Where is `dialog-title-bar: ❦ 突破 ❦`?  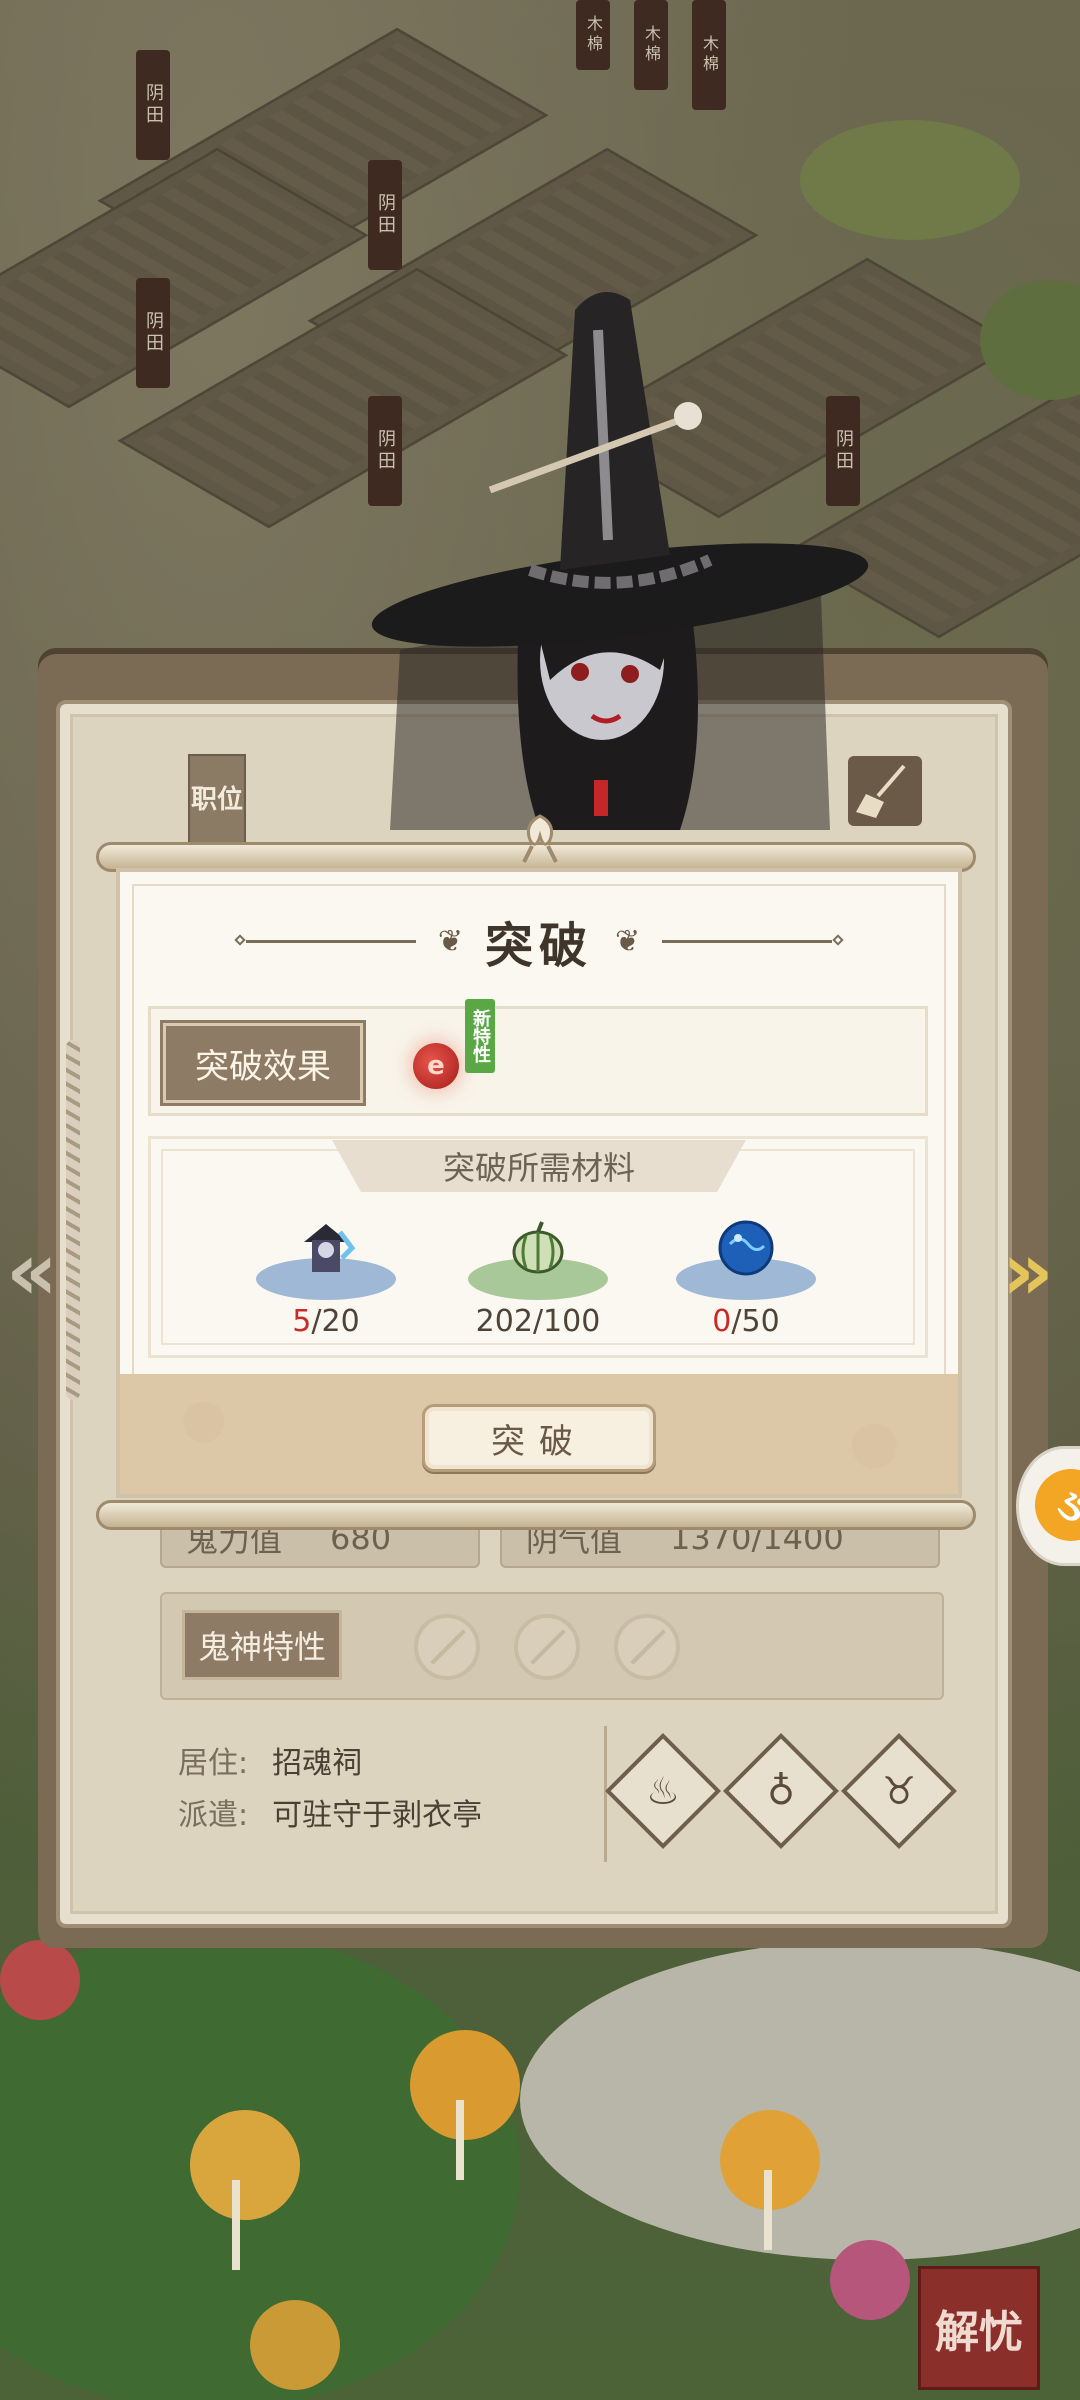
dialog-title-bar: ❦ 突破 ❦ is located at coordinates (539, 941).